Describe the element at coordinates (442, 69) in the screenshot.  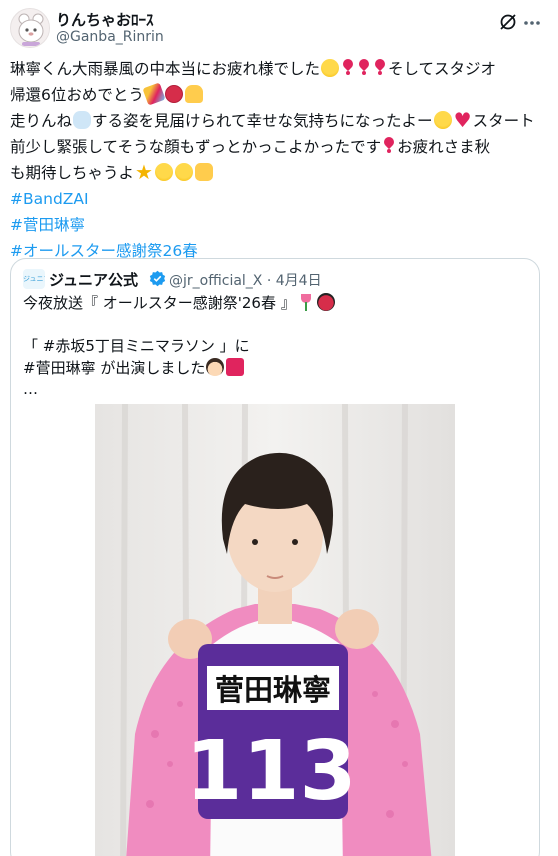
I see `tweet-text-segment: そしてスタジオ` at that location.